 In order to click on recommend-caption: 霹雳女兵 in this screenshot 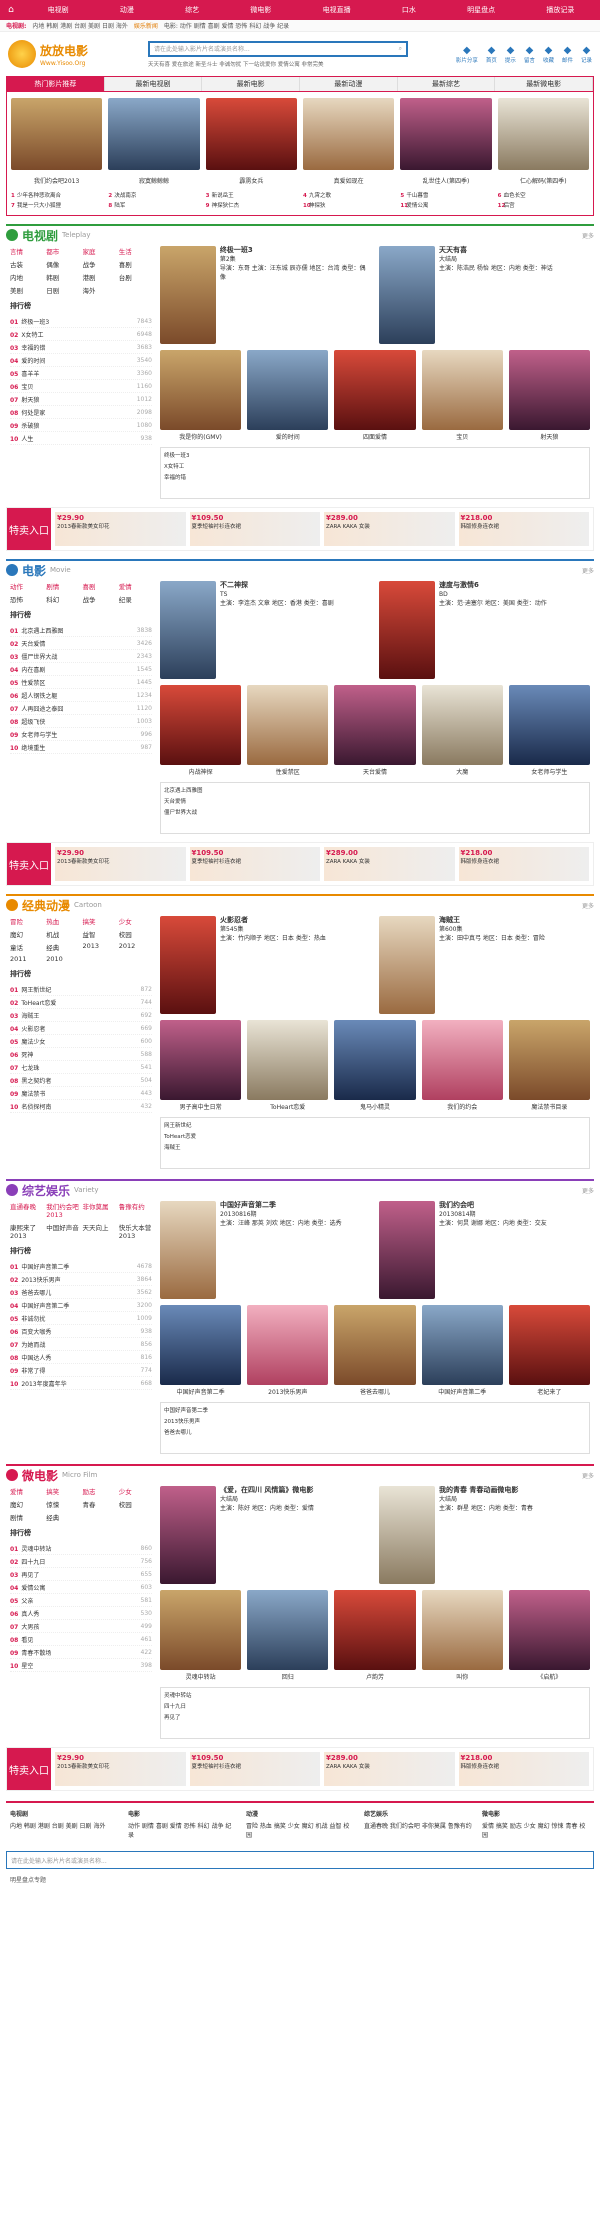, I will do `click(251, 180)`.